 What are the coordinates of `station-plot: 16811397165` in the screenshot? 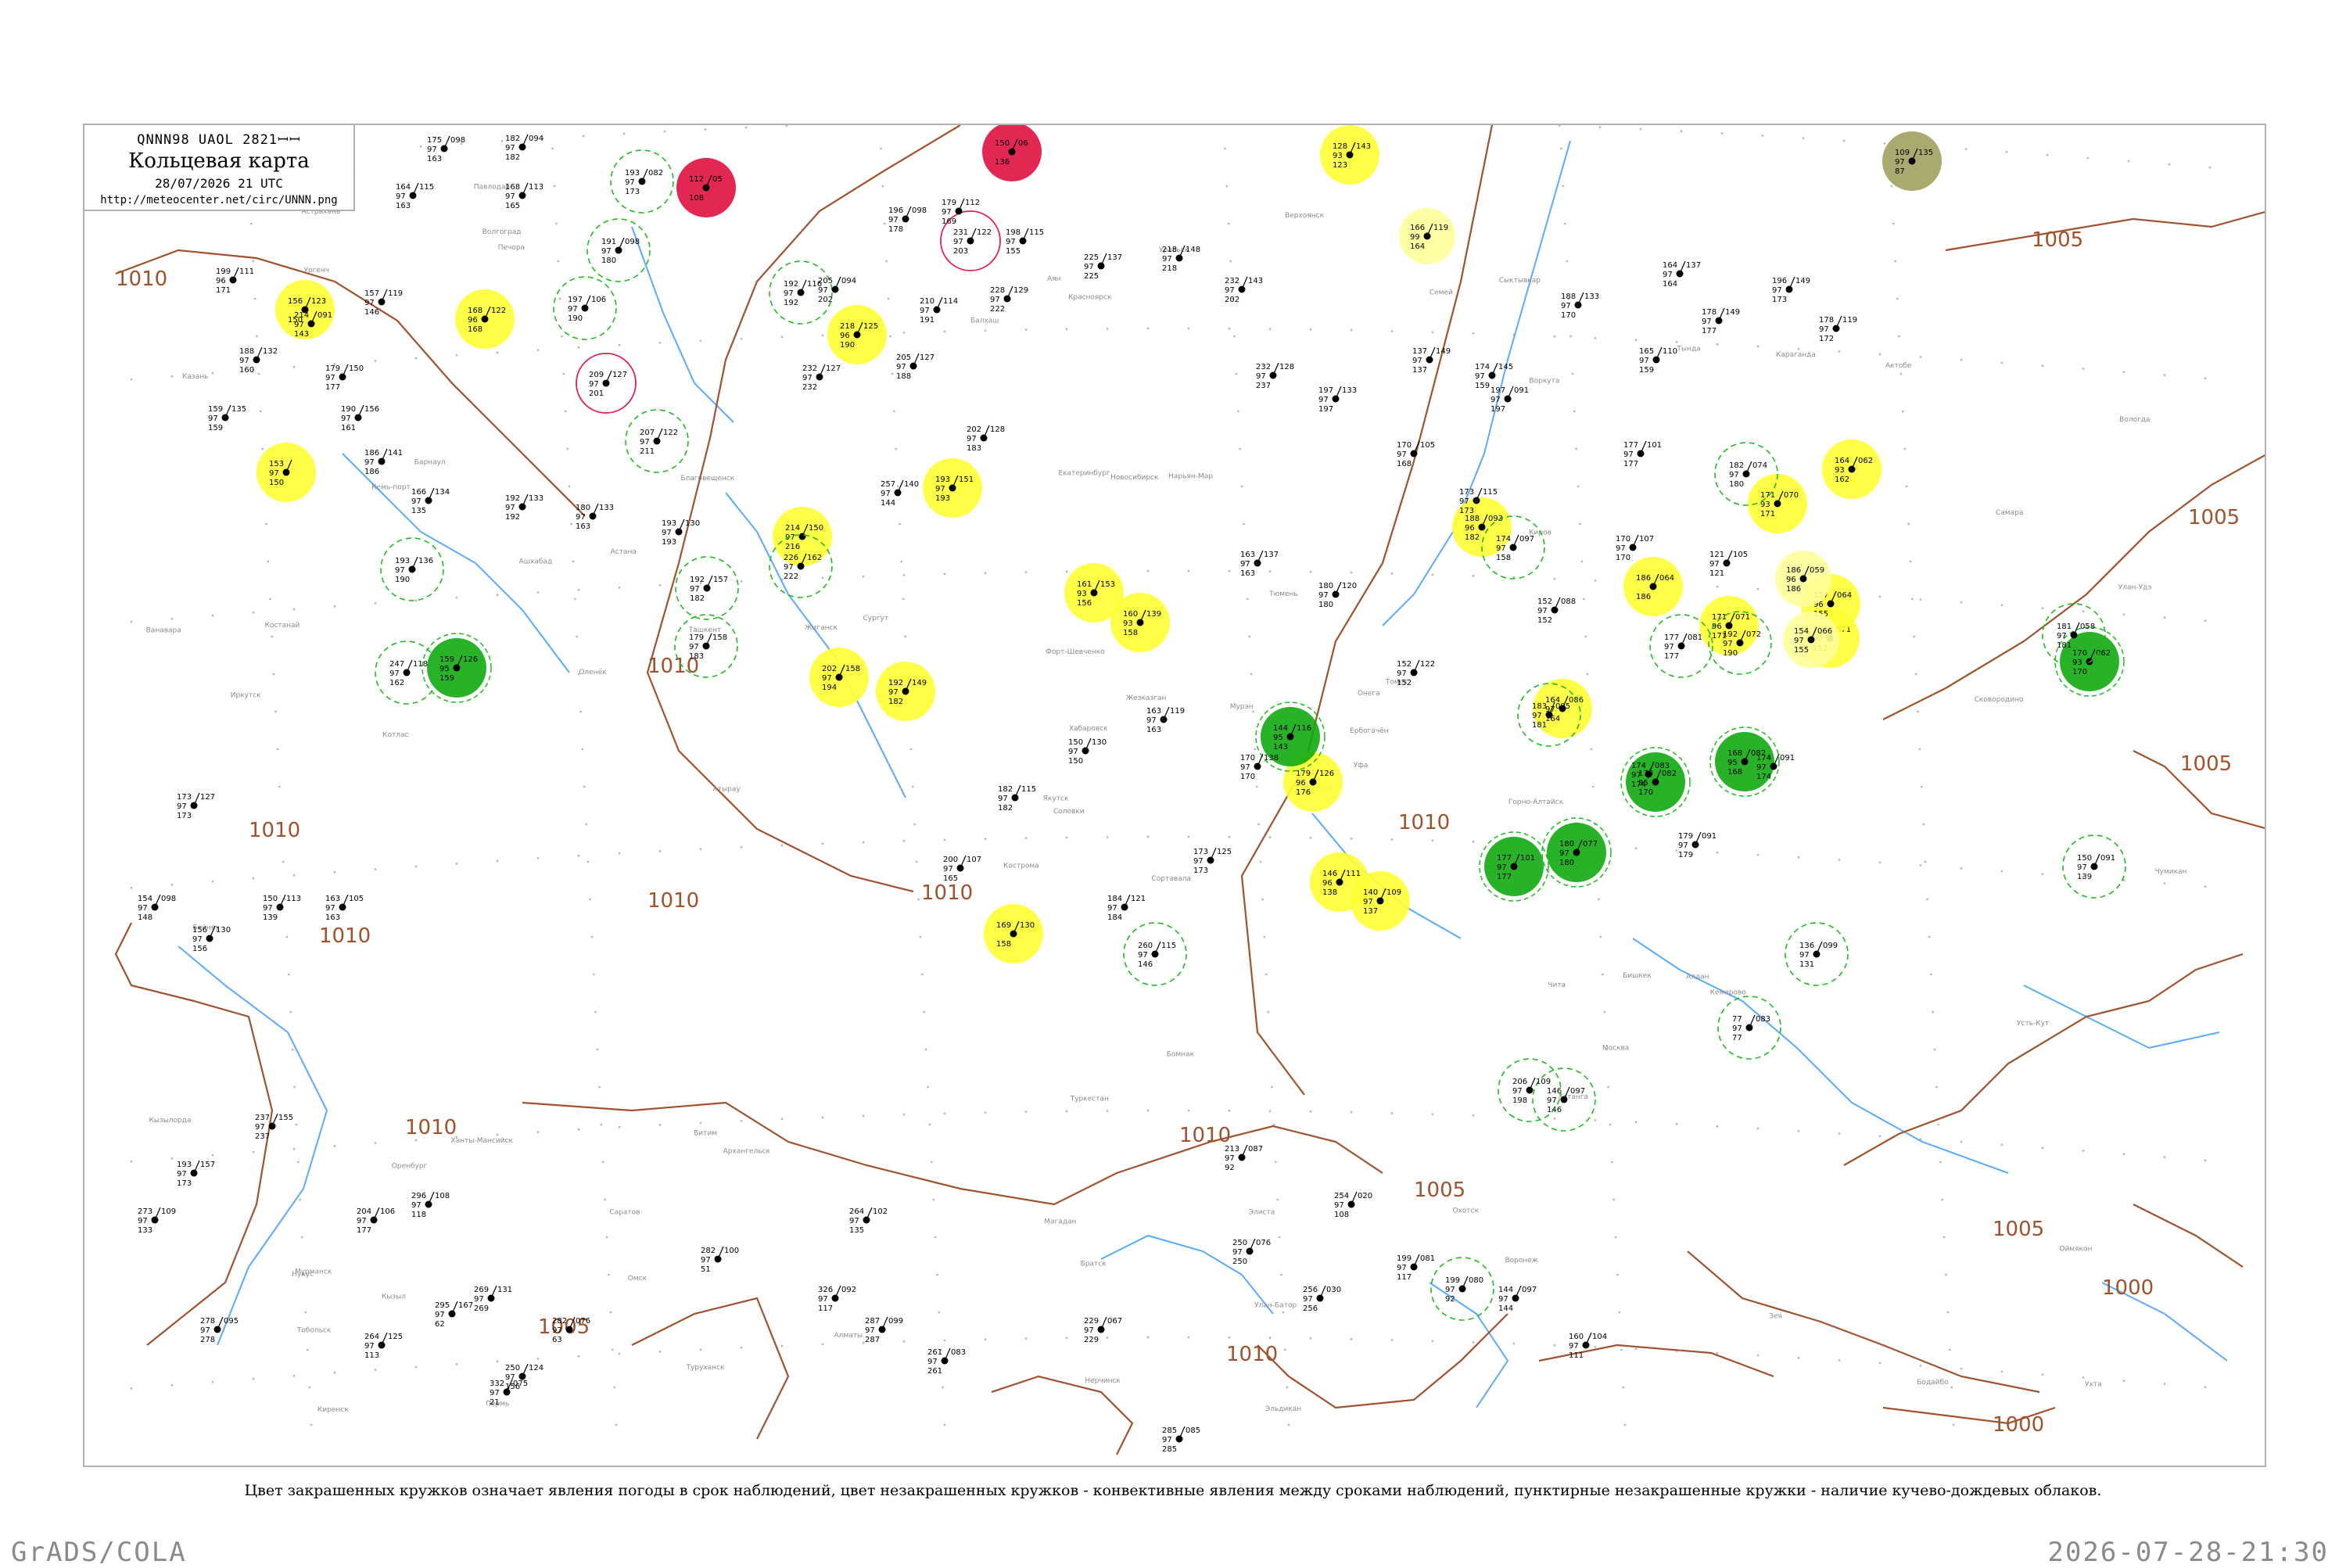 It's located at (524, 196).